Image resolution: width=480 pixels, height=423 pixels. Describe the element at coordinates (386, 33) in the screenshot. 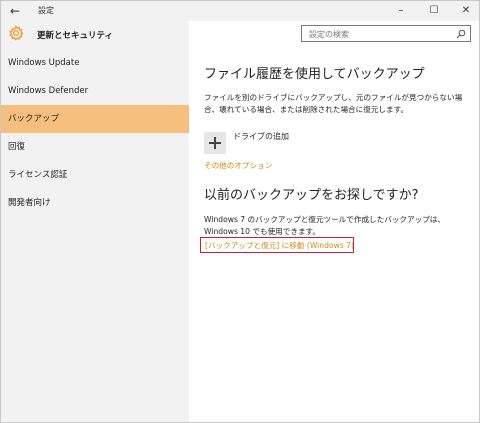

I see `search-input: 設定の検索` at that location.